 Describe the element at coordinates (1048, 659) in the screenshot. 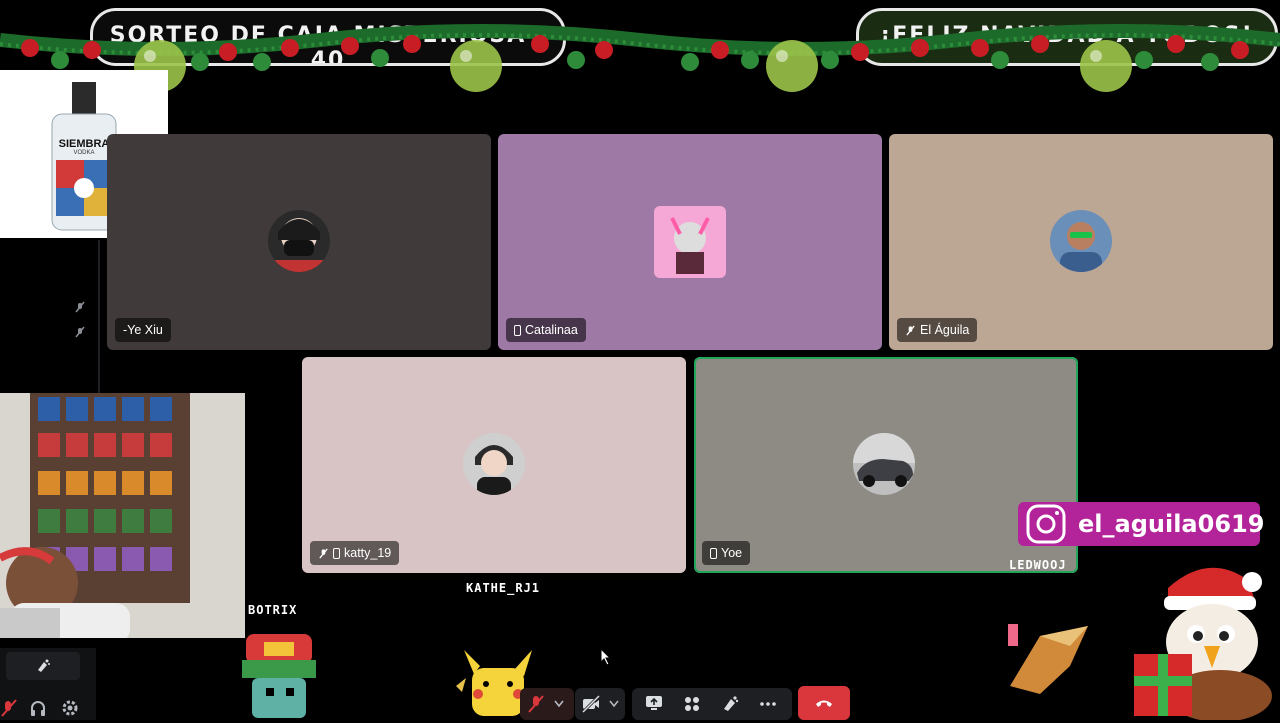

I see `pixel-sprite-bird` at that location.